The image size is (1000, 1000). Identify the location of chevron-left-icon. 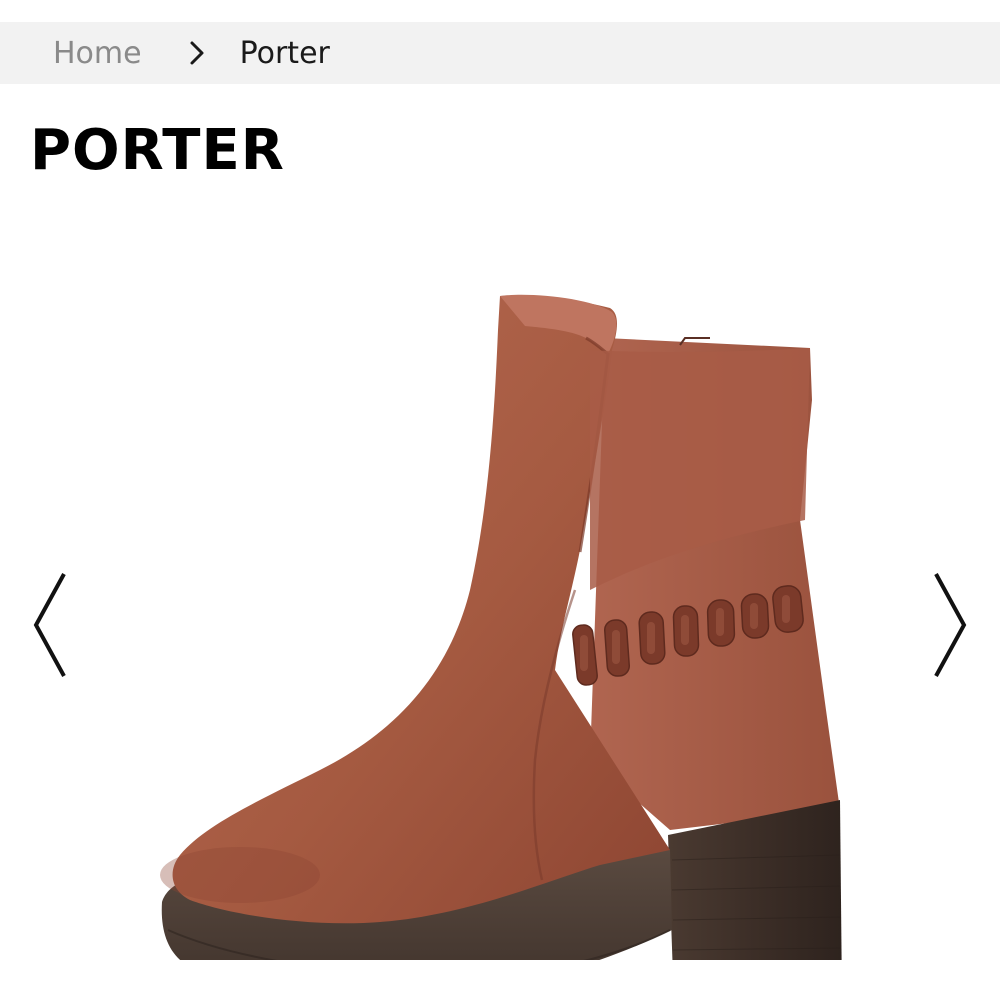
(49, 625).